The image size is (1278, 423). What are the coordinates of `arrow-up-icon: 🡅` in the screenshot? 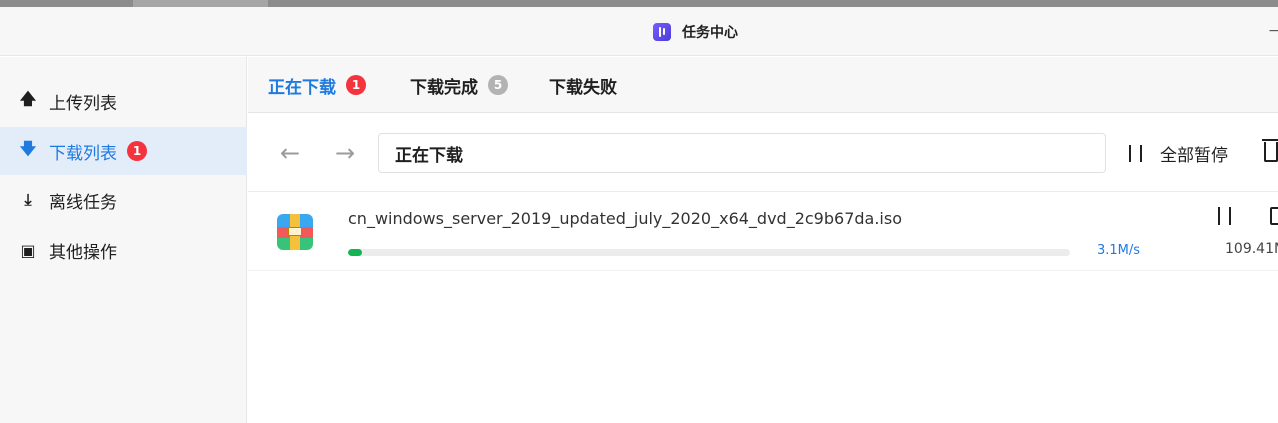 It's located at (28, 98).